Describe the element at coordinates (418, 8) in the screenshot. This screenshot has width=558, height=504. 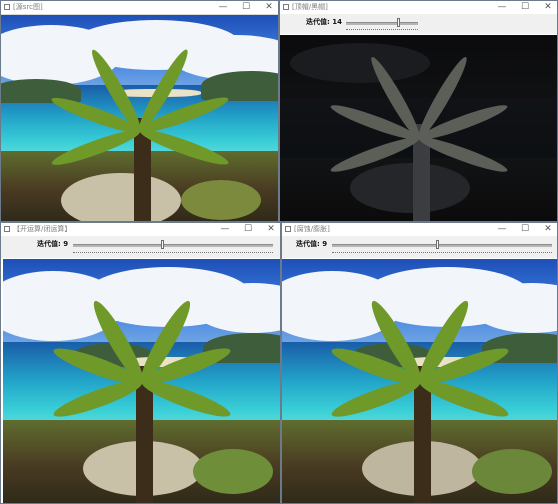
I see `titlebar: [顶帽/黑帽] — ☐ ✕` at that location.